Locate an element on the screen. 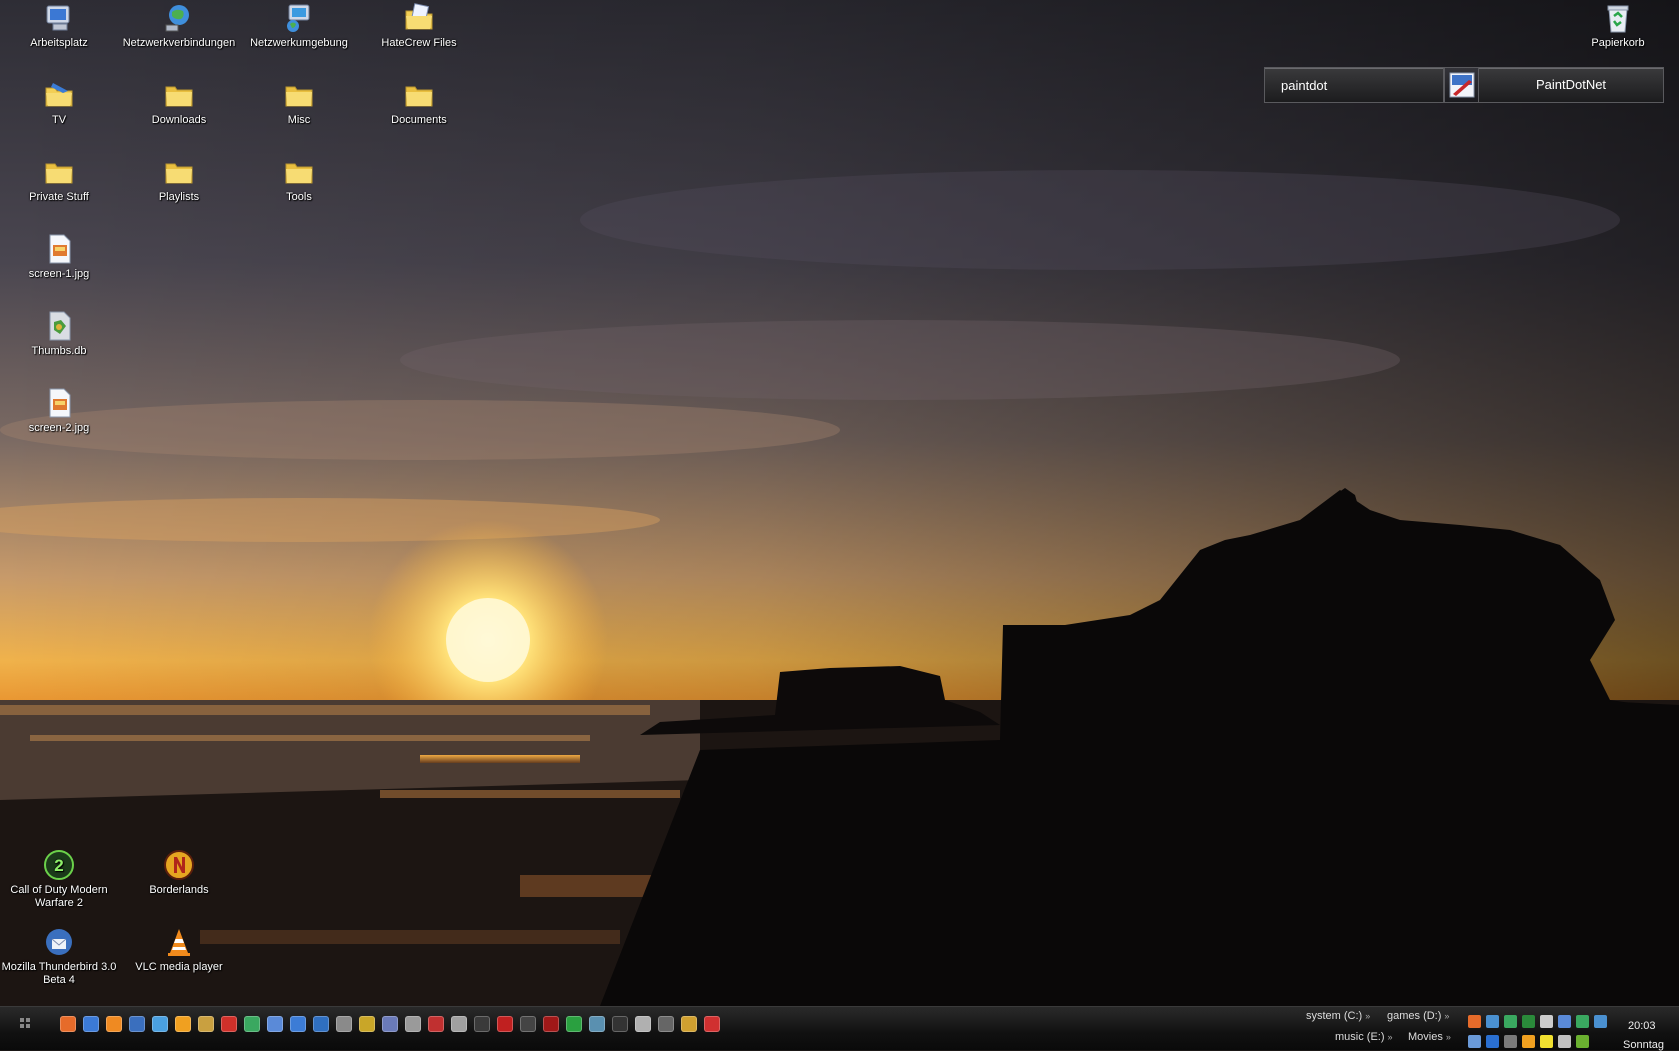 The width and height of the screenshot is (1679, 1051). desktop-icon-label: Netzwerkverbindungen is located at coordinates (179, 43).